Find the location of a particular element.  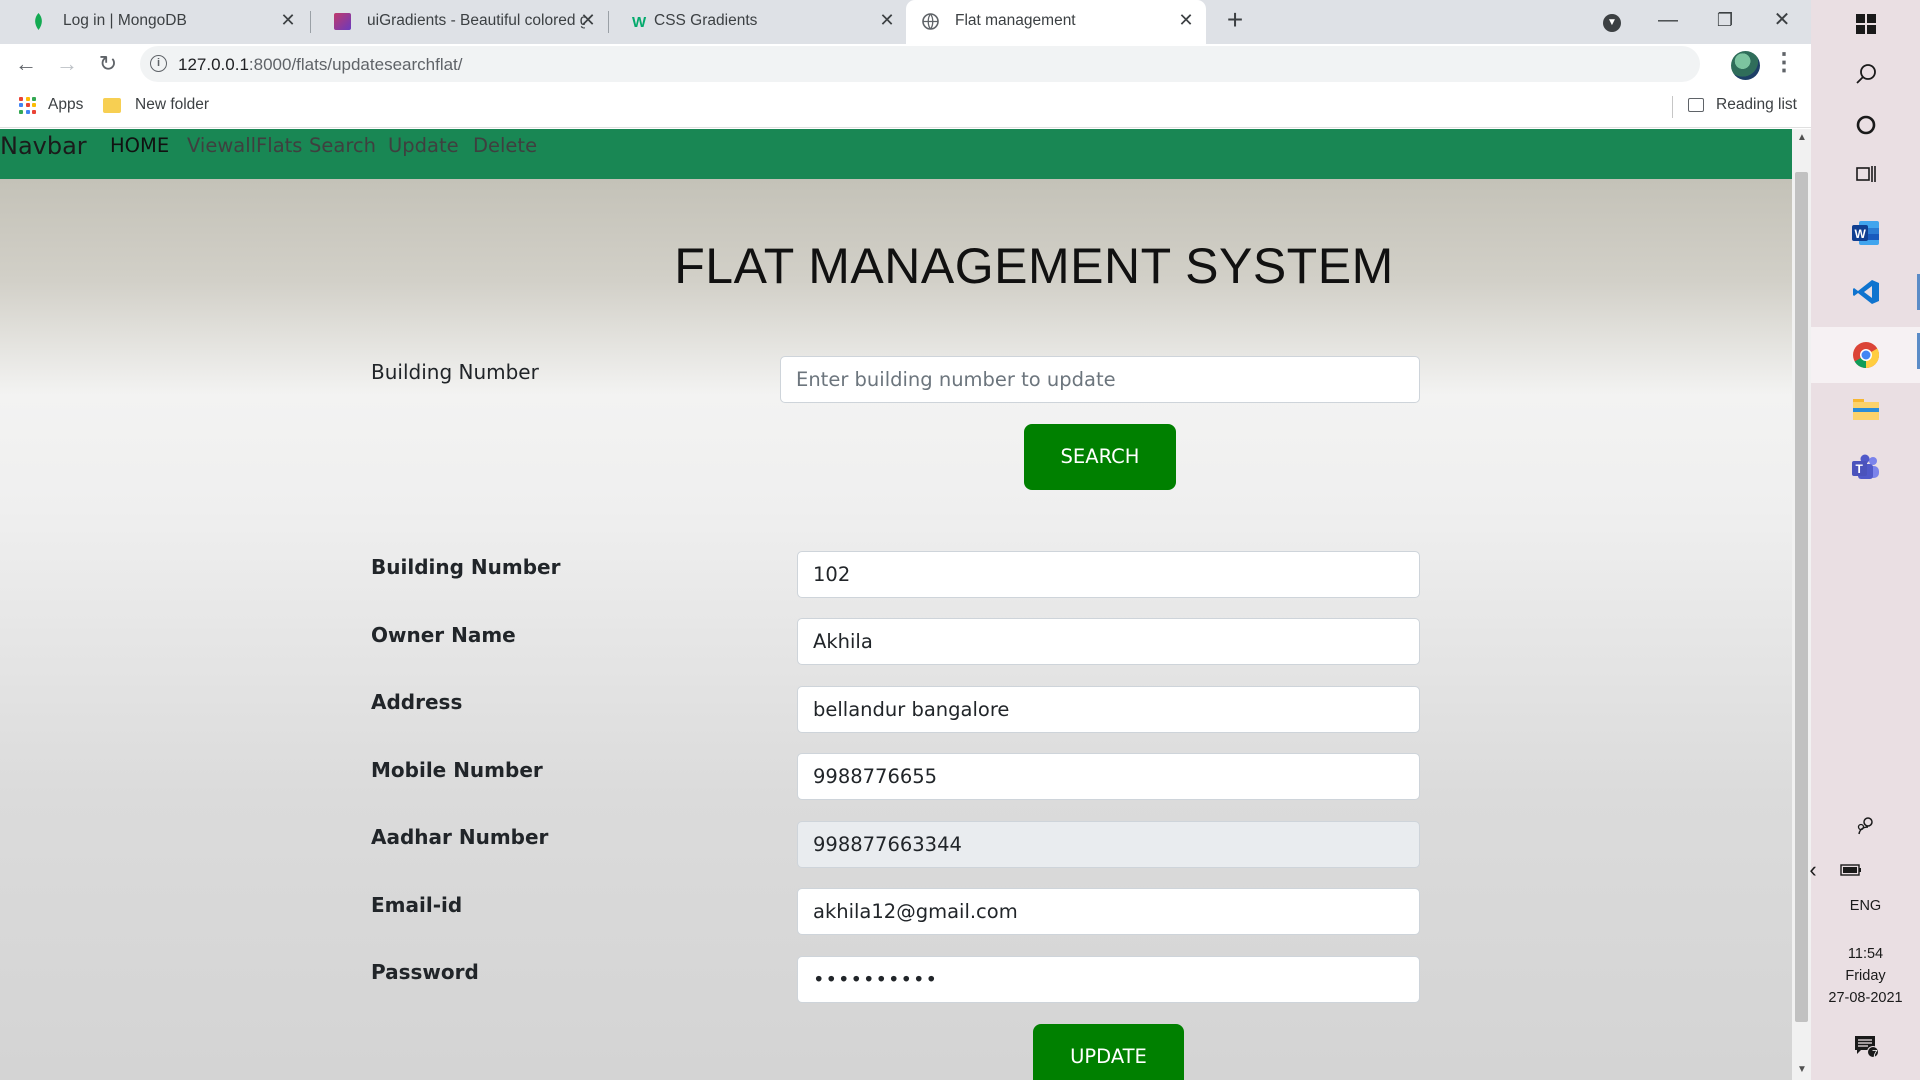

file-explorer-icon is located at coordinates (1865, 409).